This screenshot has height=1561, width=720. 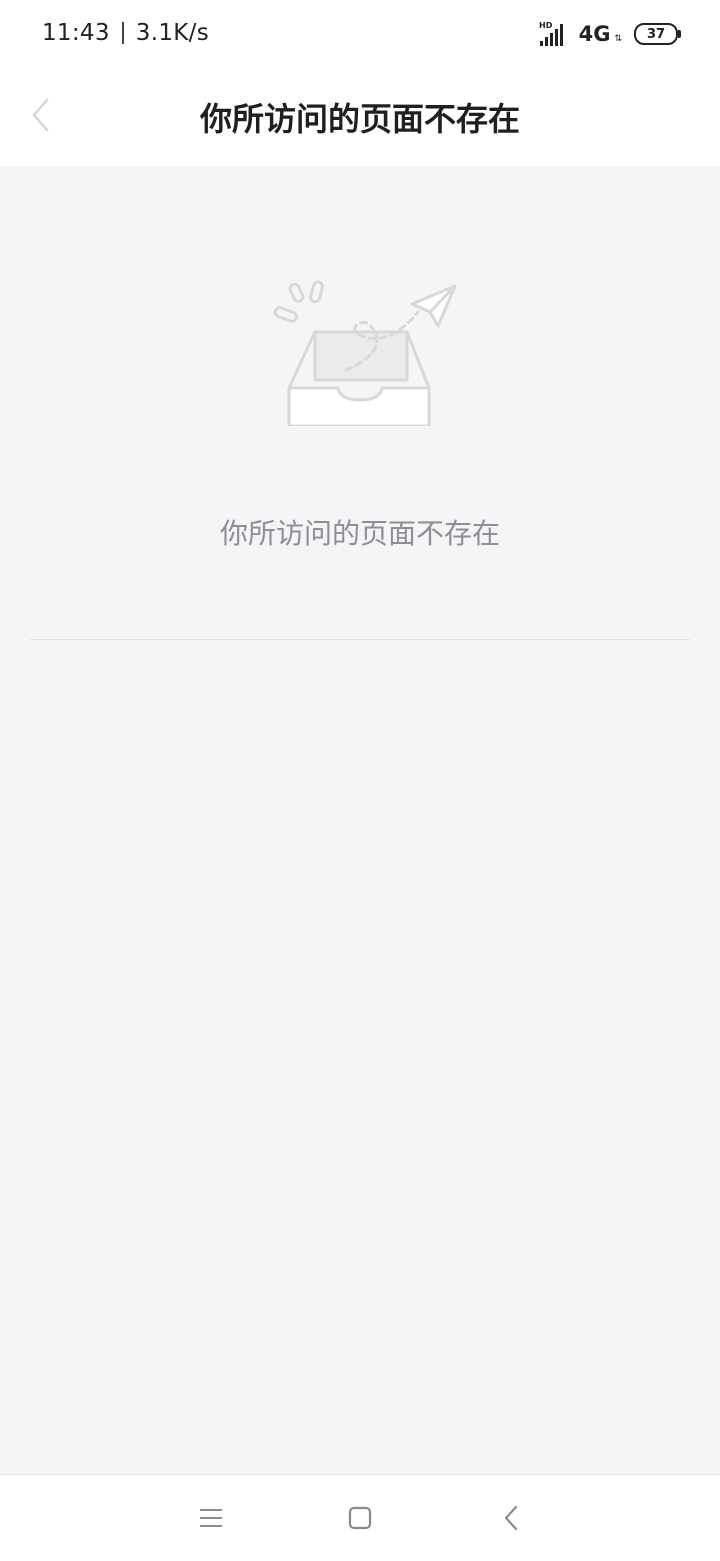 I want to click on page-title: 你所访问的页面不存在, so click(x=359, y=119).